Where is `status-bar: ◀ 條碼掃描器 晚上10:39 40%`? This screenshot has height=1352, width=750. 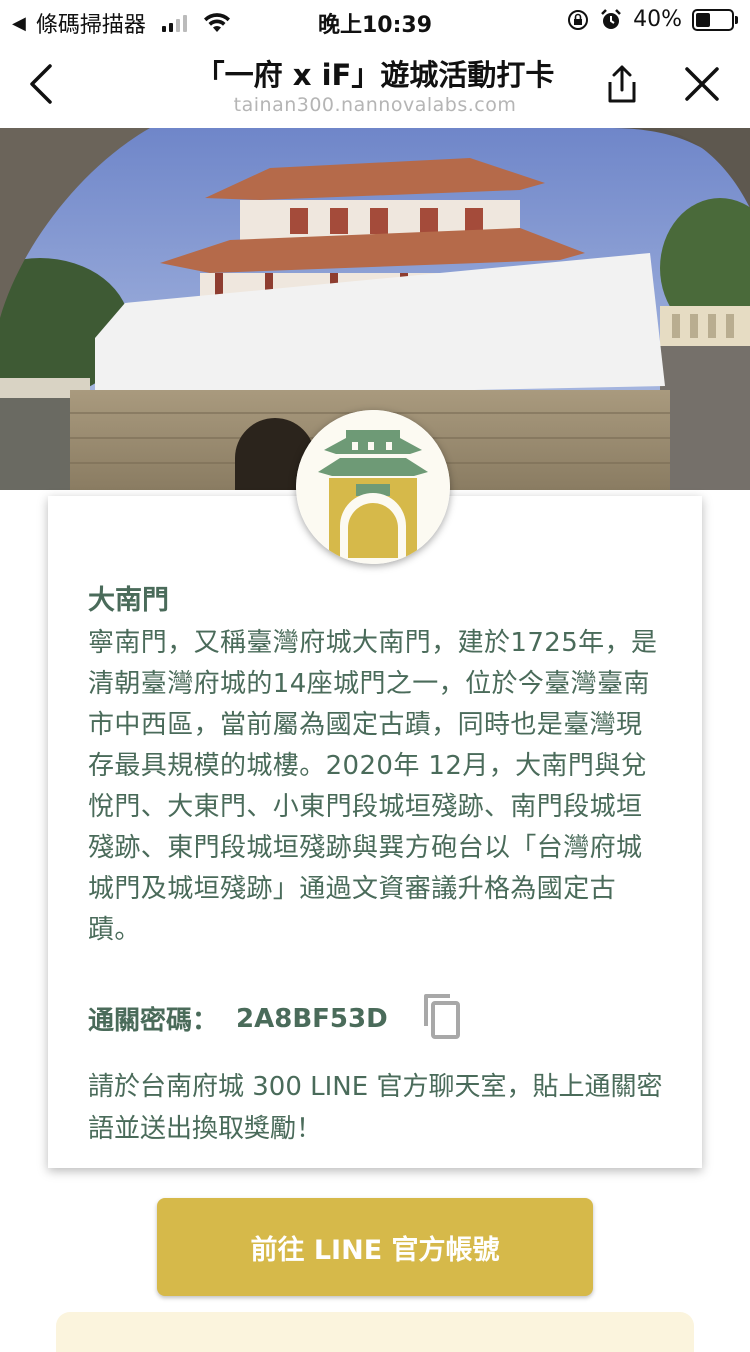
status-bar: ◀ 條碼掃描器 晚上10:39 40% is located at coordinates (375, 20).